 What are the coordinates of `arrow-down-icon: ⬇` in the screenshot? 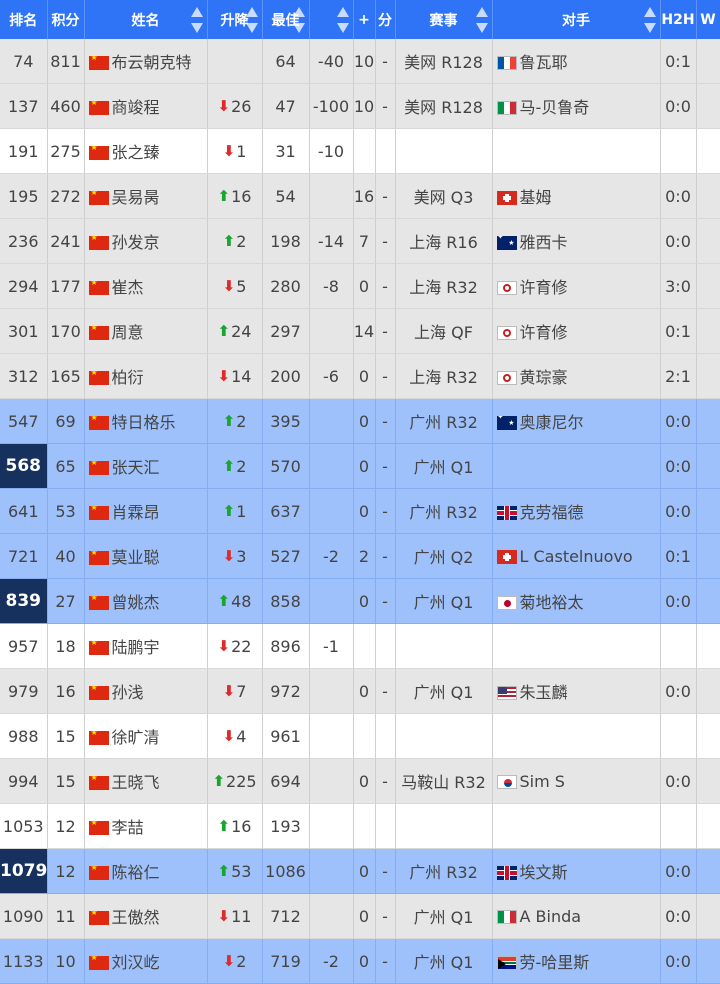 It's located at (229, 556).